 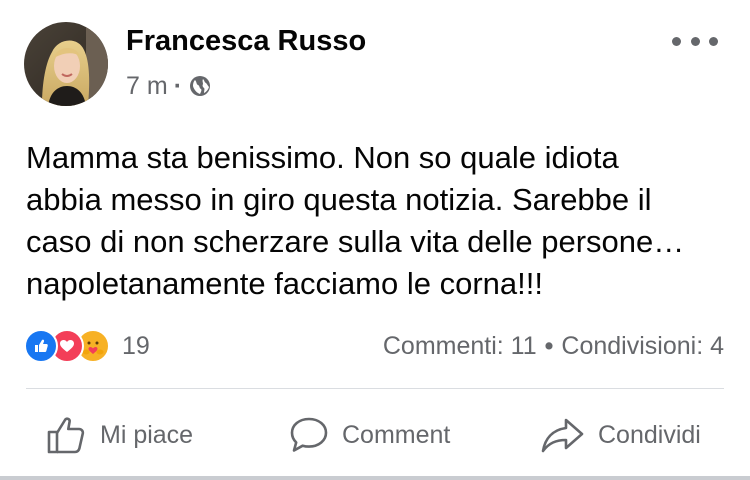 I want to click on avatar-image, so click(x=66, y=64).